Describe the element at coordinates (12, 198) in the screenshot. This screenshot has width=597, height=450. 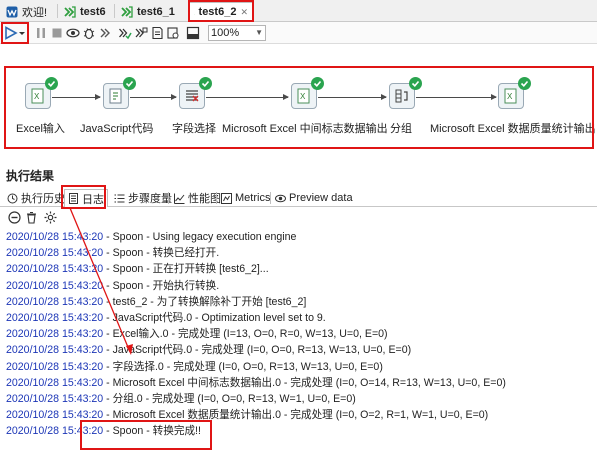
I see `history-icon` at that location.